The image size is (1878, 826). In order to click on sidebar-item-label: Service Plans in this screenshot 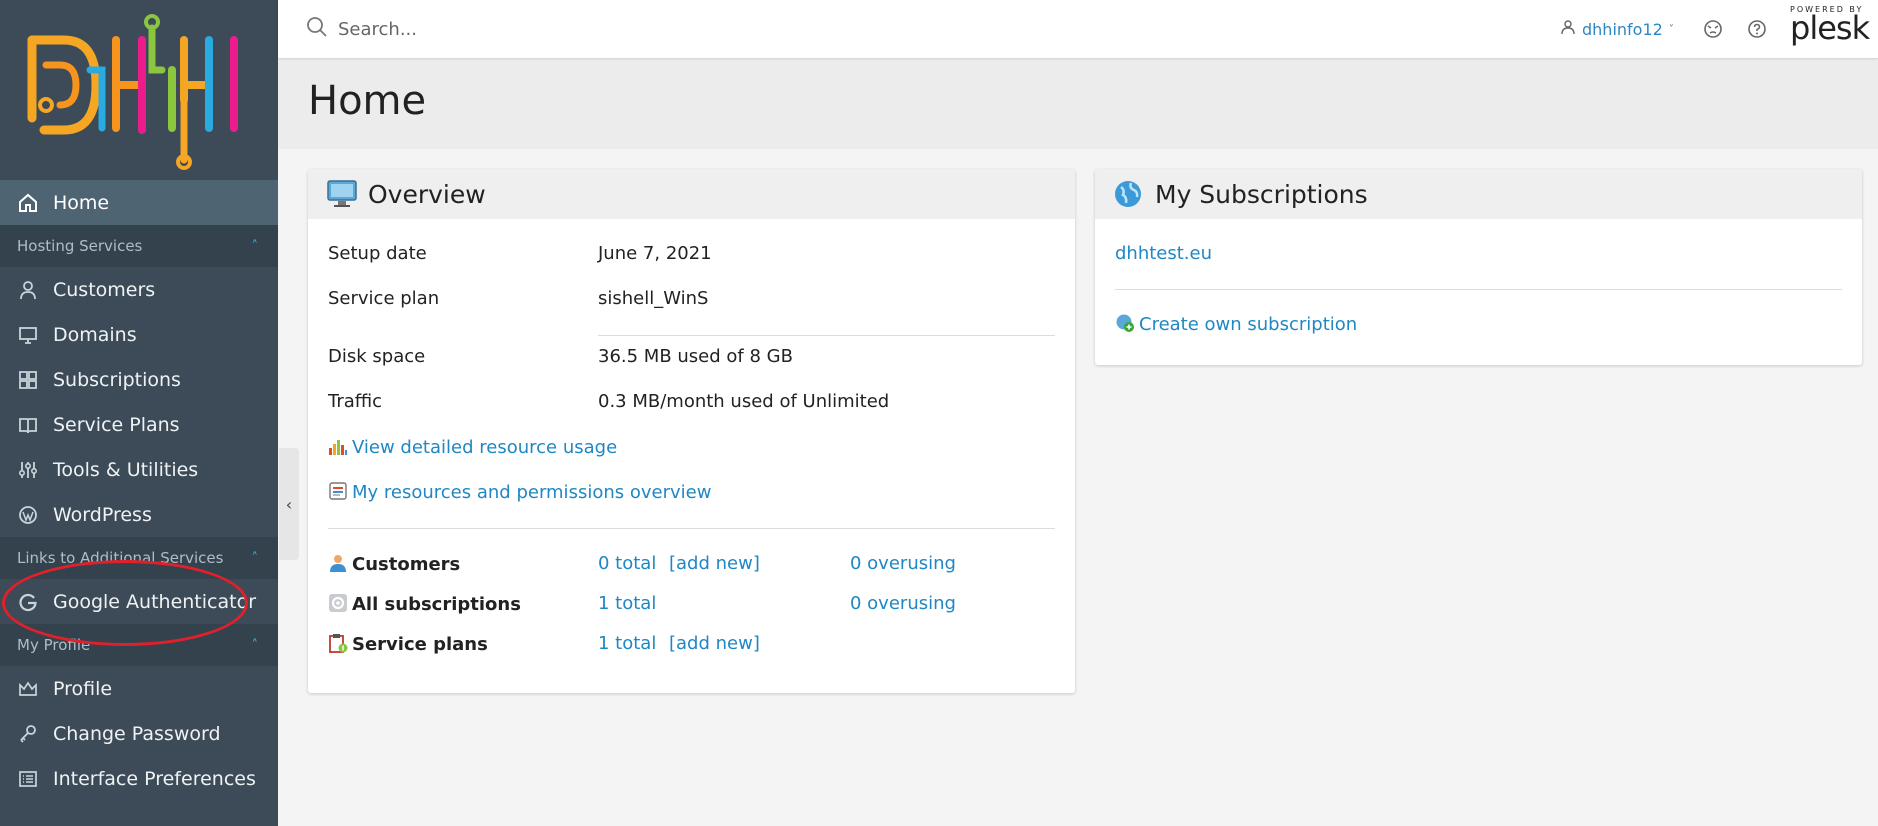, I will do `click(116, 424)`.